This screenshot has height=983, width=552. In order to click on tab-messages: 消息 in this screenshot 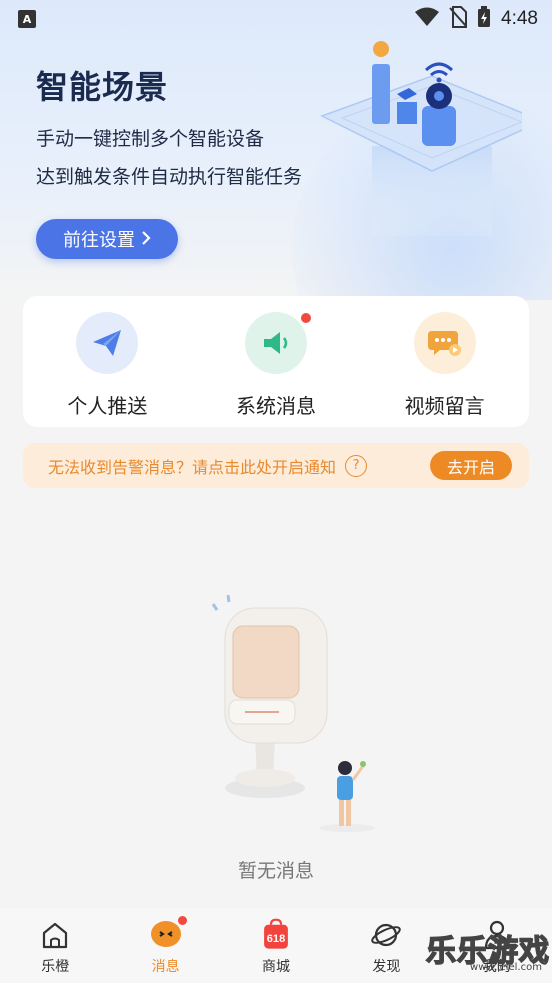, I will do `click(165, 945)`.